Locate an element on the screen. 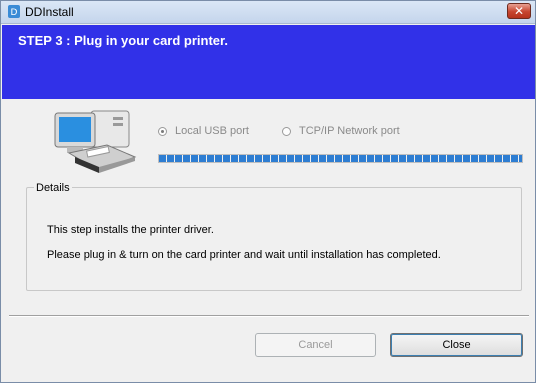 Image resolution: width=536 pixels, height=383 pixels. local-usb-port-radio: Local USB port is located at coordinates (203, 131).